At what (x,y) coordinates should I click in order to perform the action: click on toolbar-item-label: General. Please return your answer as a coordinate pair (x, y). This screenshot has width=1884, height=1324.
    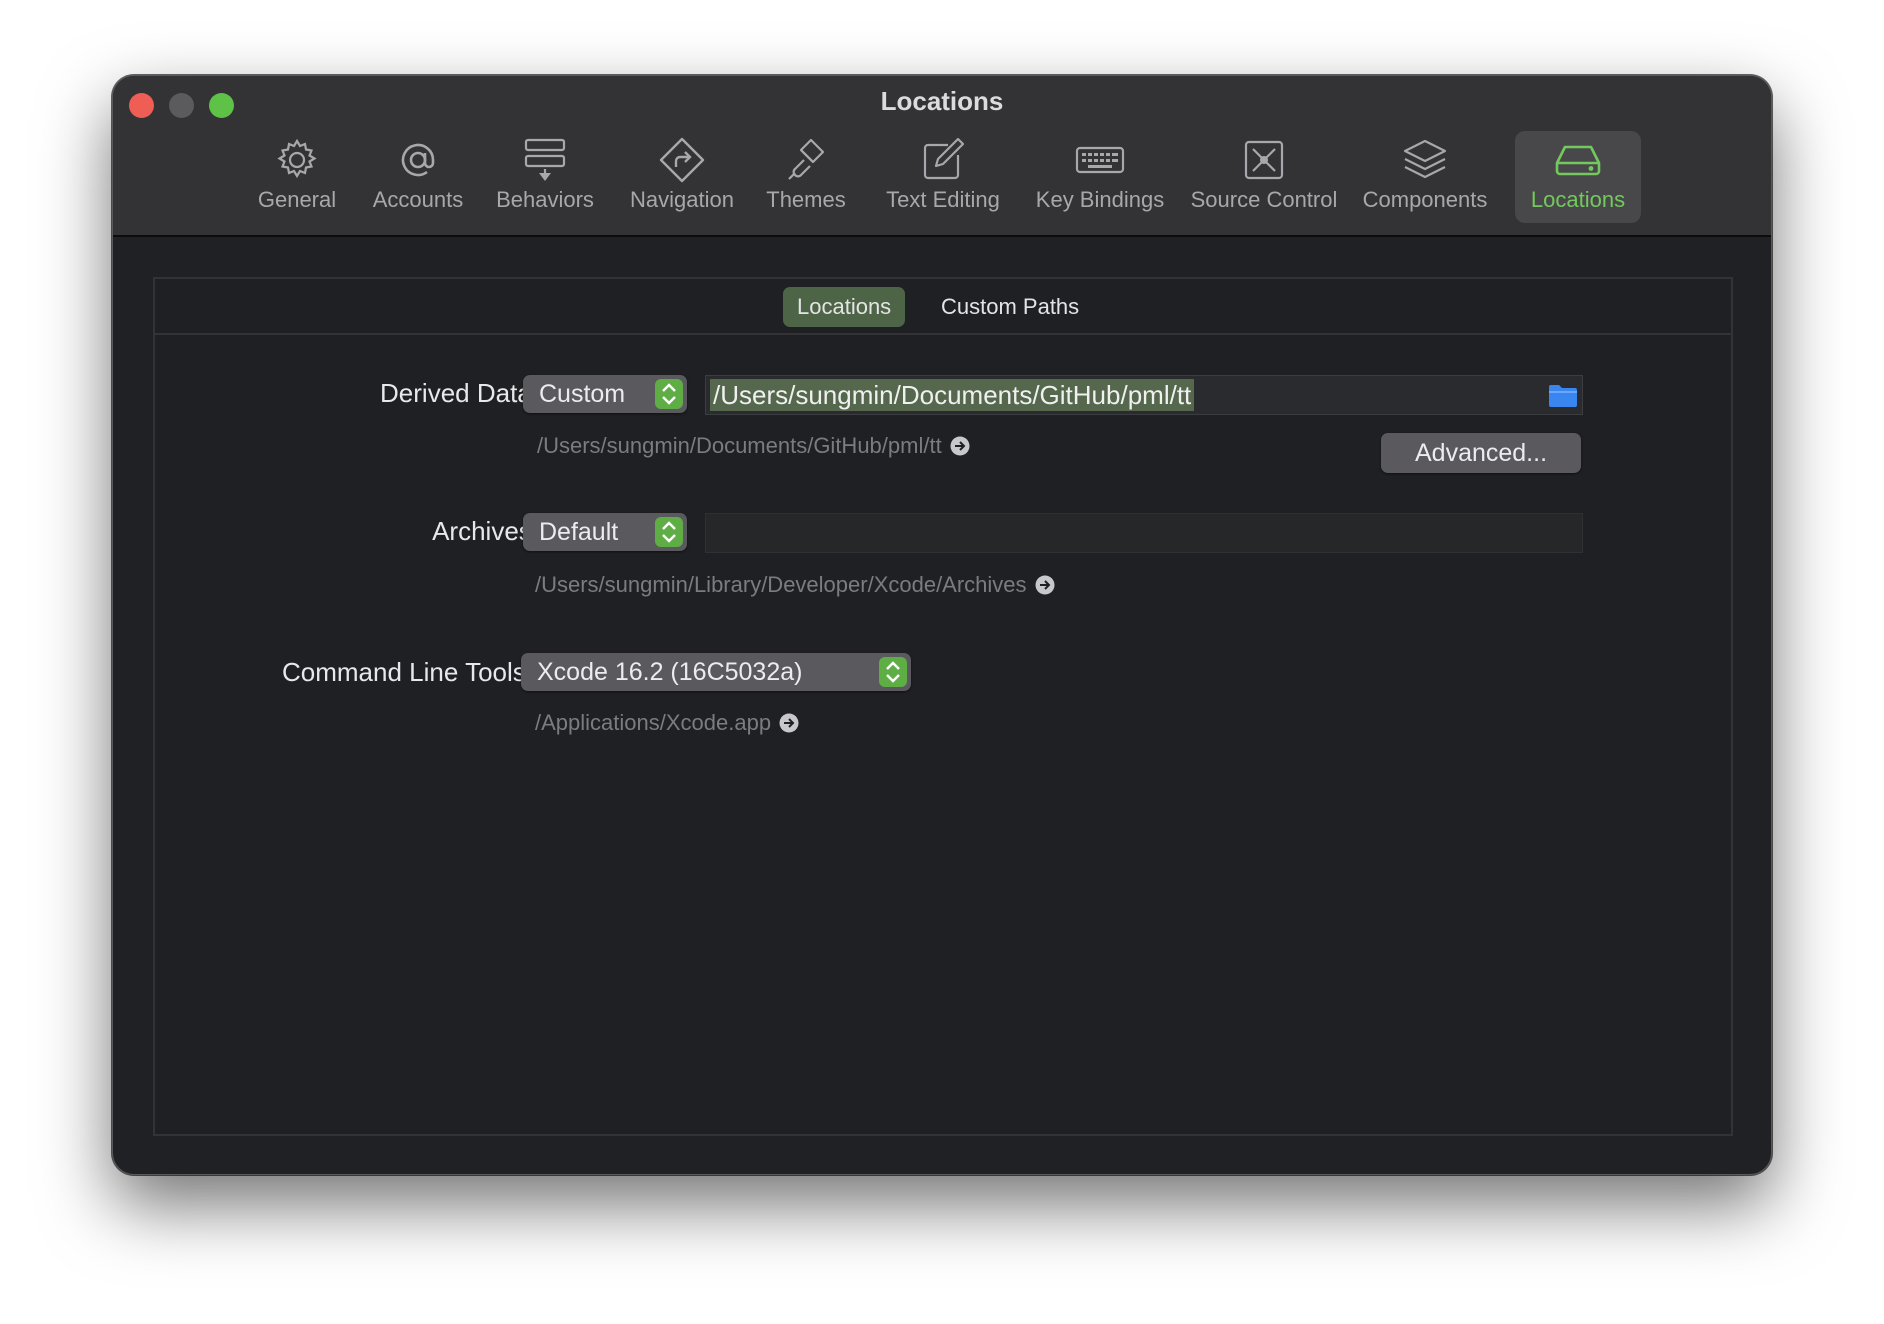
    Looking at the image, I should click on (297, 199).